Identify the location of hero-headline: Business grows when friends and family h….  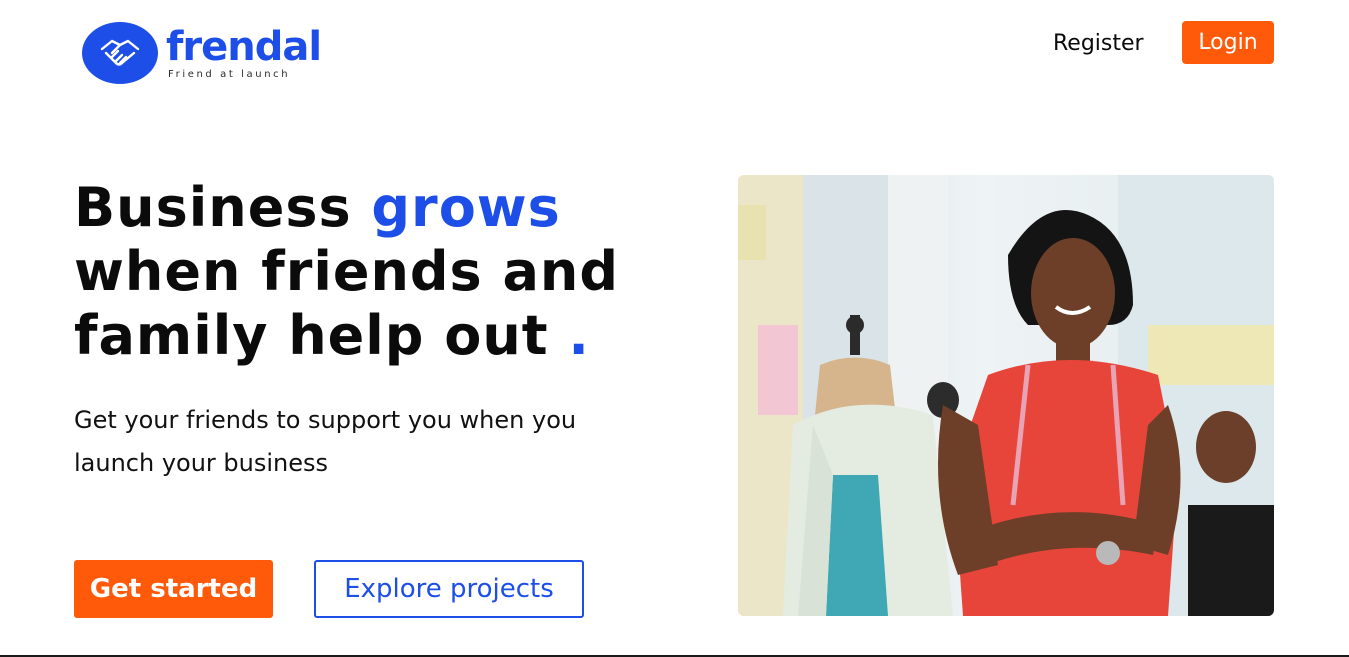
(404, 272).